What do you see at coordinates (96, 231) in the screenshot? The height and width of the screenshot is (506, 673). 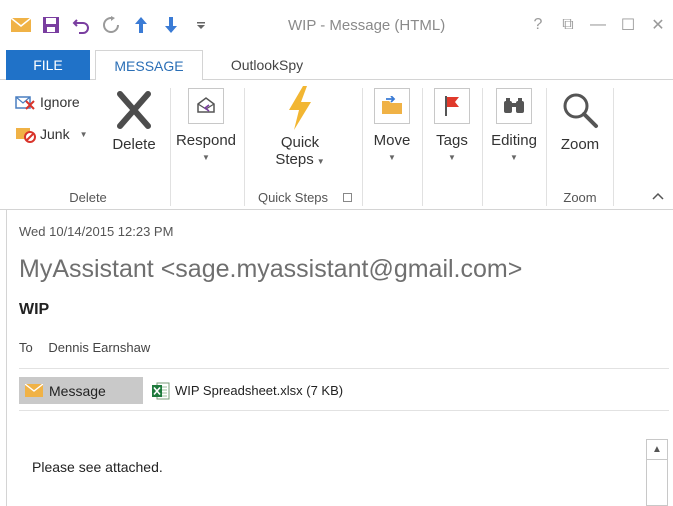 I see `sent-date: Wed 10/14/2015 12:23 PM` at bounding box center [96, 231].